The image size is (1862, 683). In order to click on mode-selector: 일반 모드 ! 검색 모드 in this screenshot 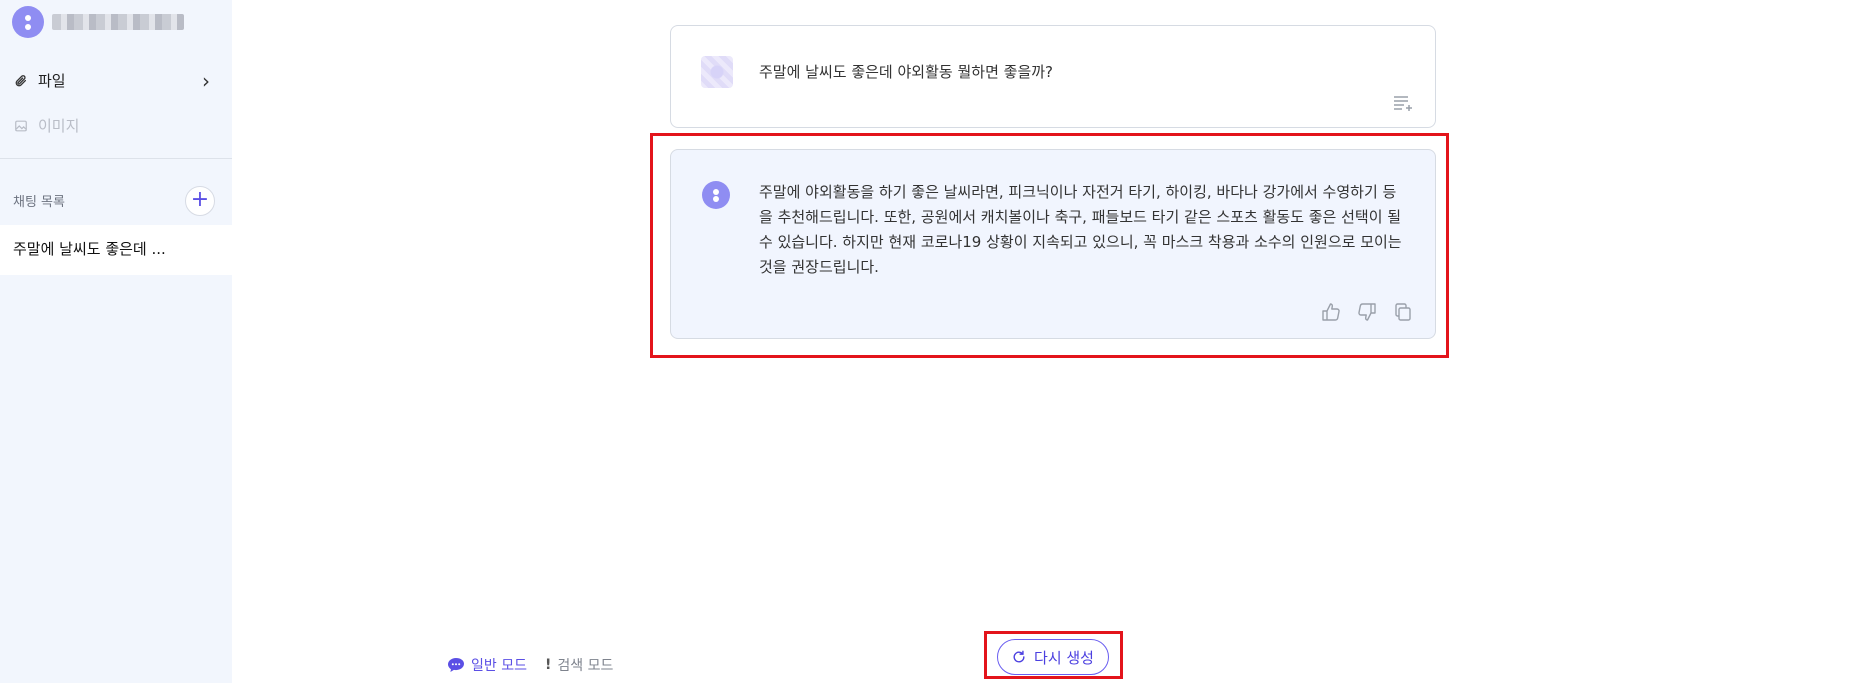, I will do `click(530, 665)`.